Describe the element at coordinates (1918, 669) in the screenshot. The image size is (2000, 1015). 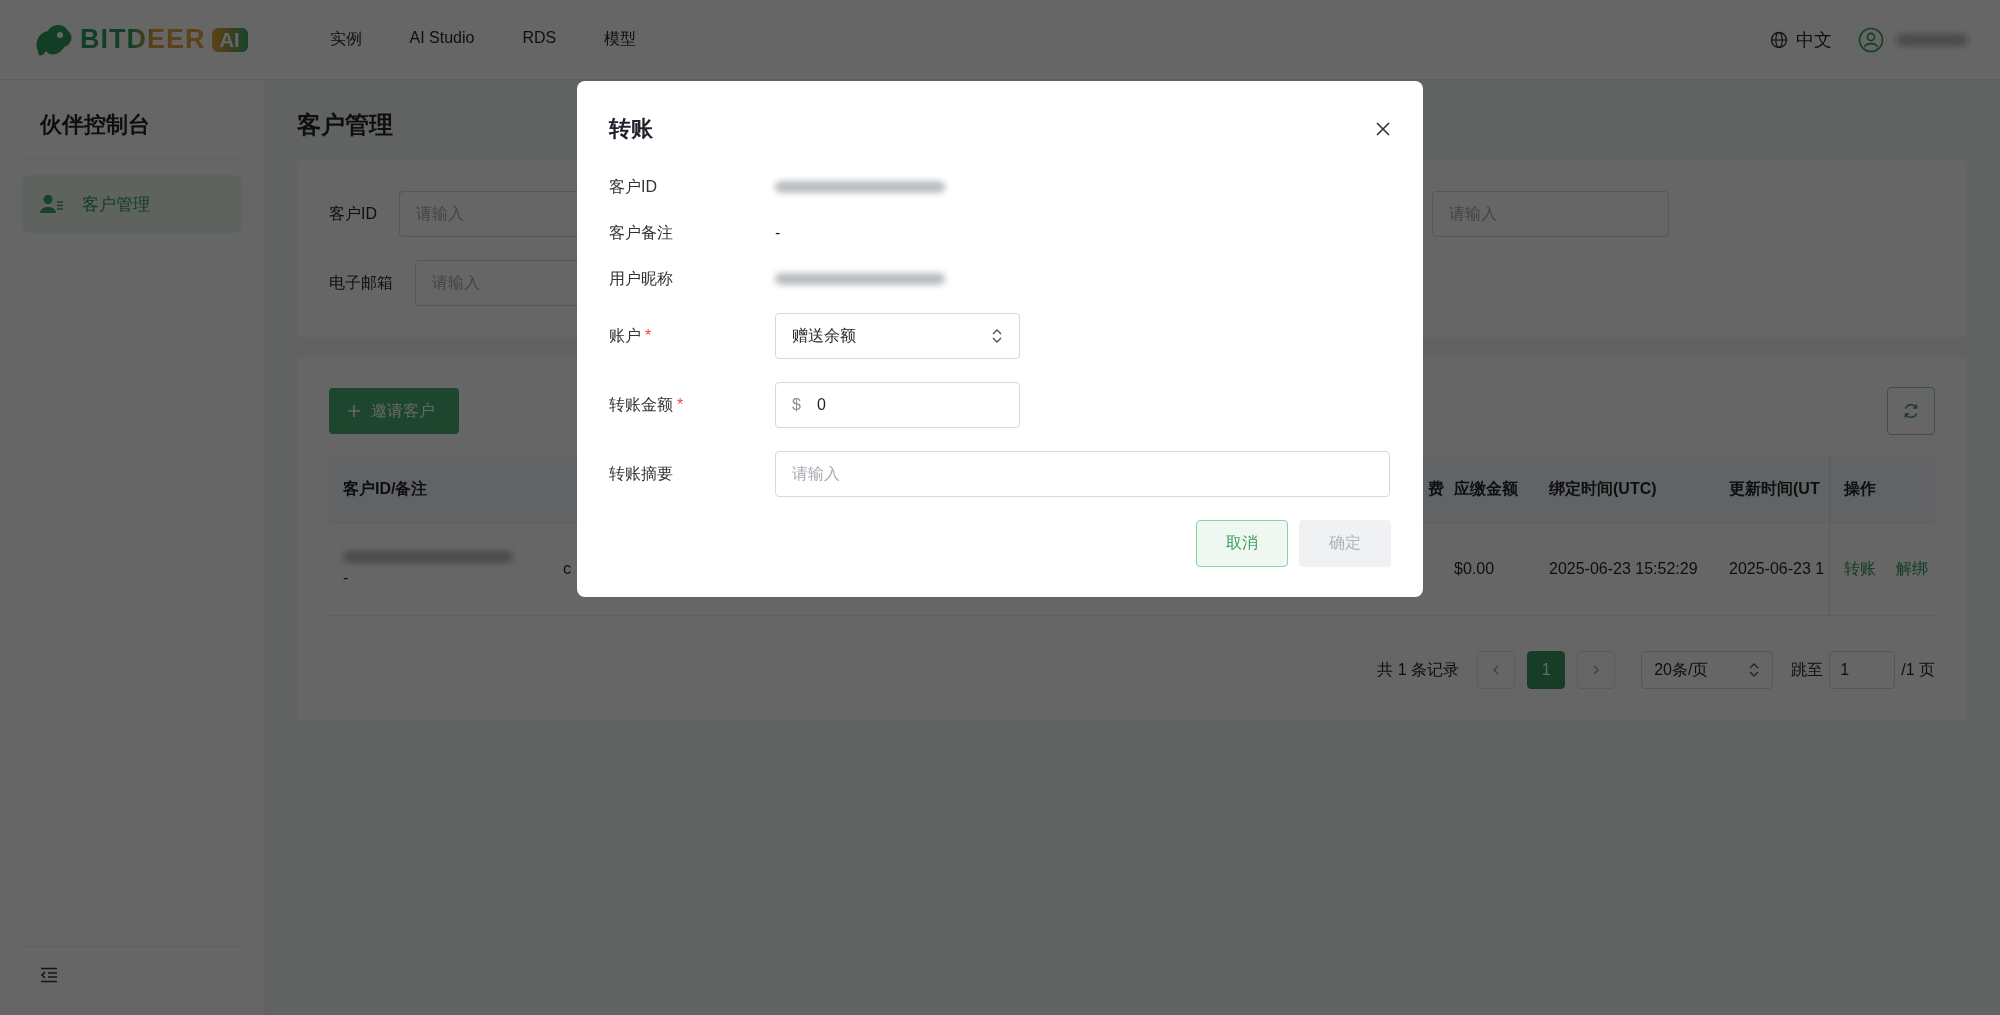
I see `page-count: /1 页` at that location.